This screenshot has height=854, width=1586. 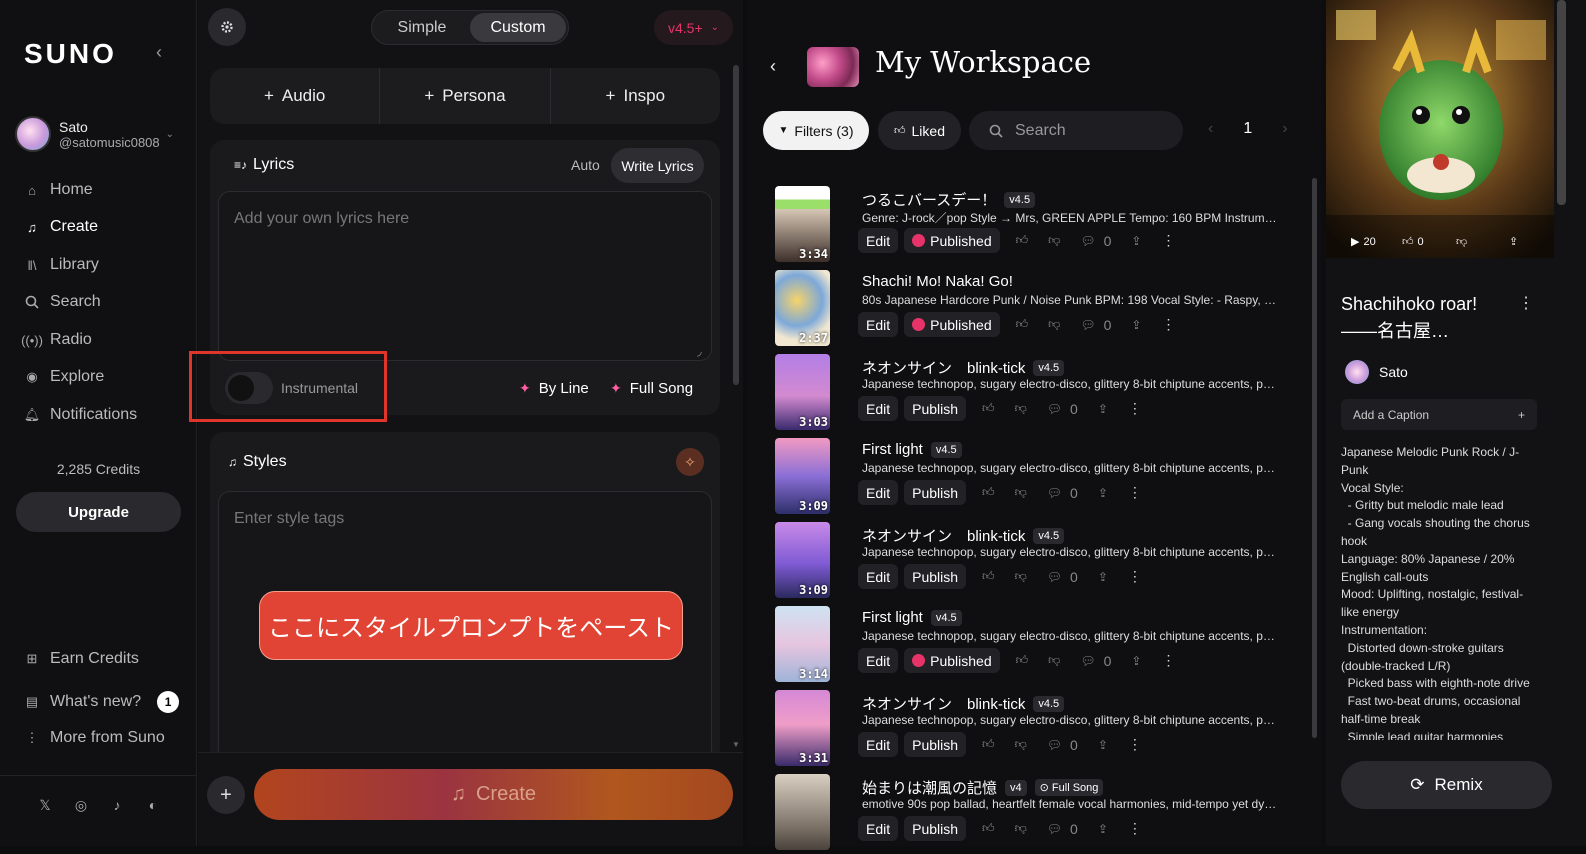 What do you see at coordinates (693, 27) in the screenshot?
I see `model-version-select: v4.5+ ⌄` at bounding box center [693, 27].